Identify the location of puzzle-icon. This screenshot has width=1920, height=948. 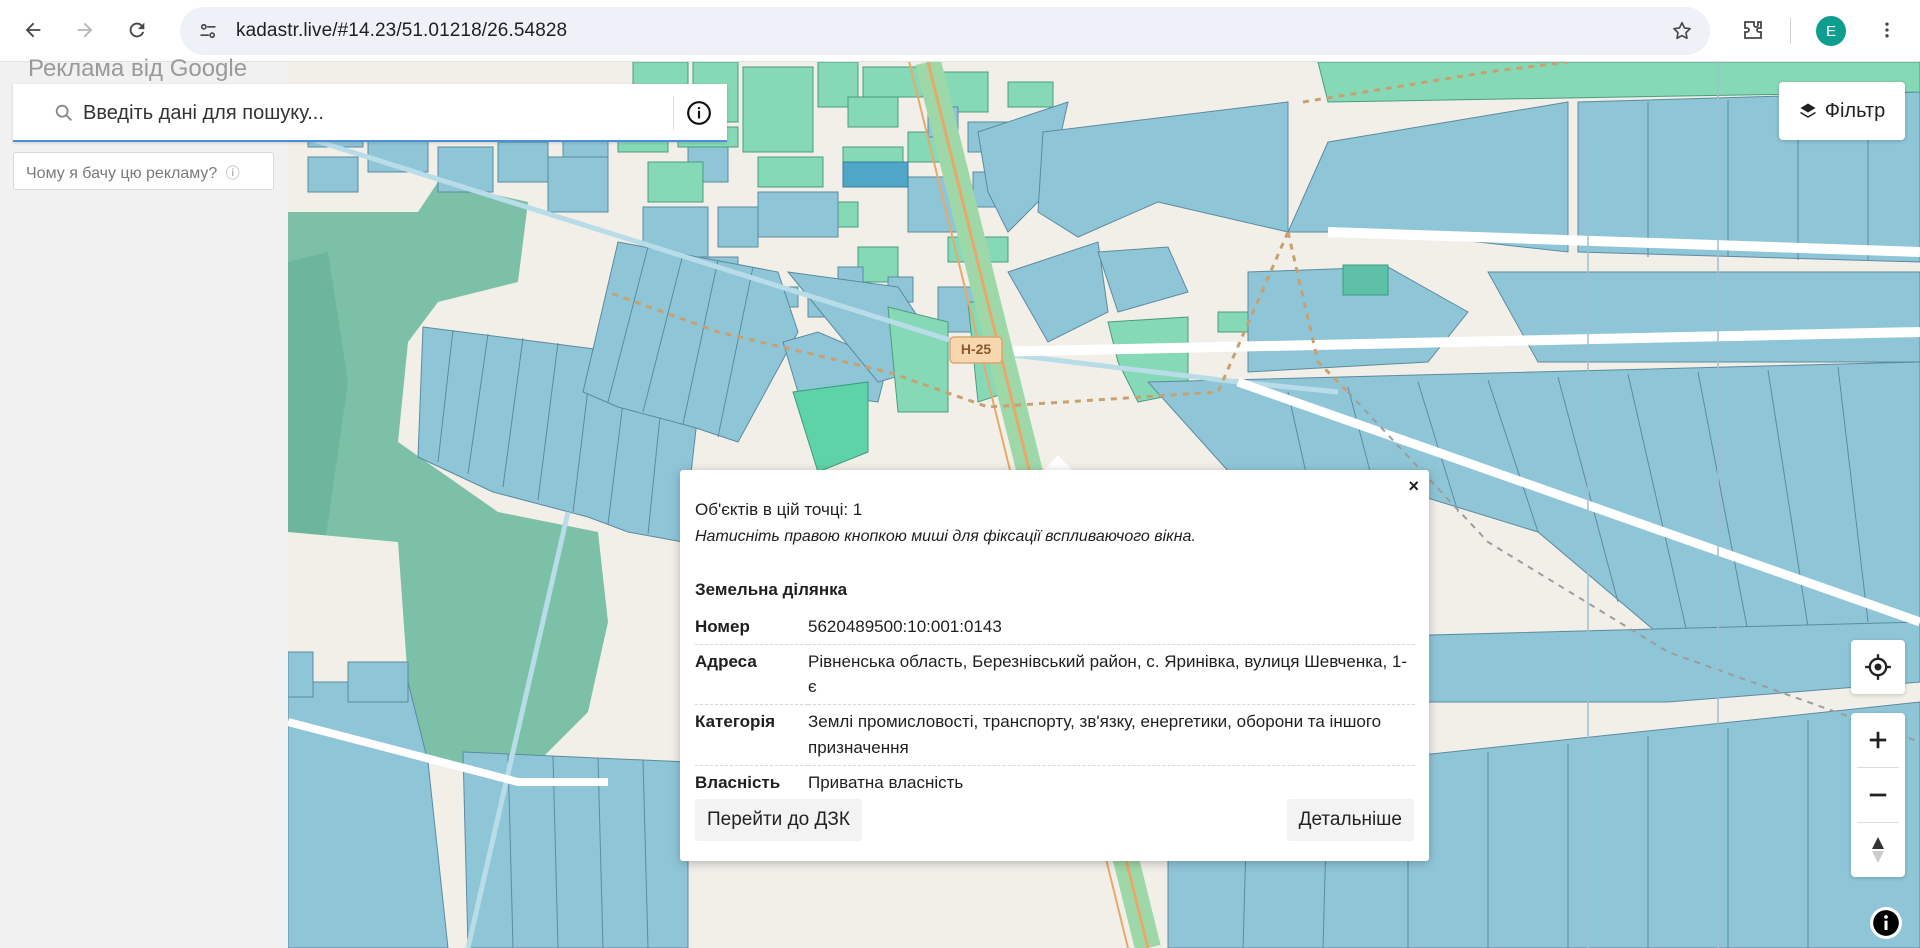
(1753, 30).